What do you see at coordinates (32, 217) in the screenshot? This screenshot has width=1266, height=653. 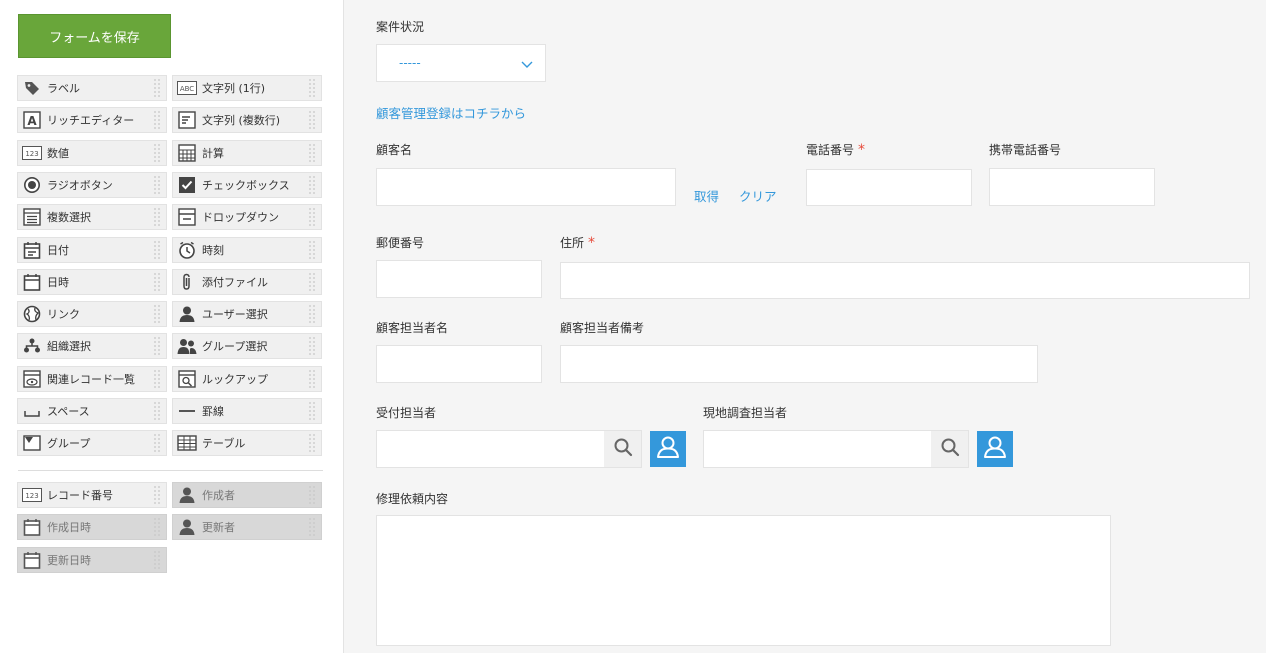 I see `multi-select-icon` at bounding box center [32, 217].